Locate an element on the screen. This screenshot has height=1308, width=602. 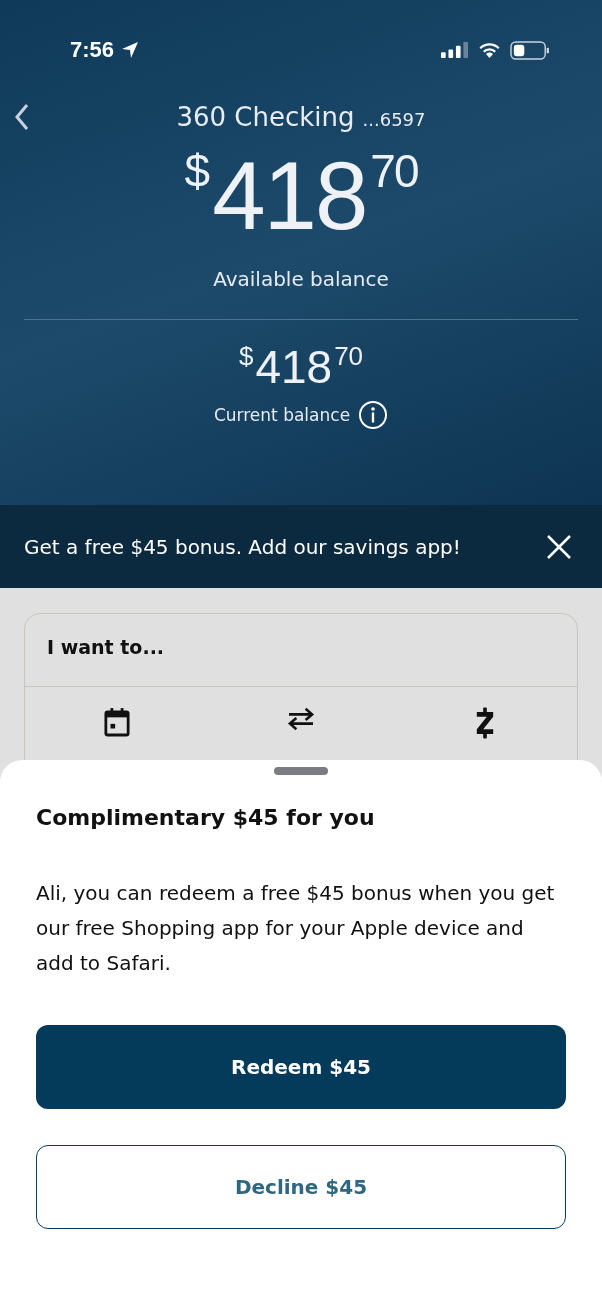
account-name: 360 Checking is located at coordinates (265, 117).